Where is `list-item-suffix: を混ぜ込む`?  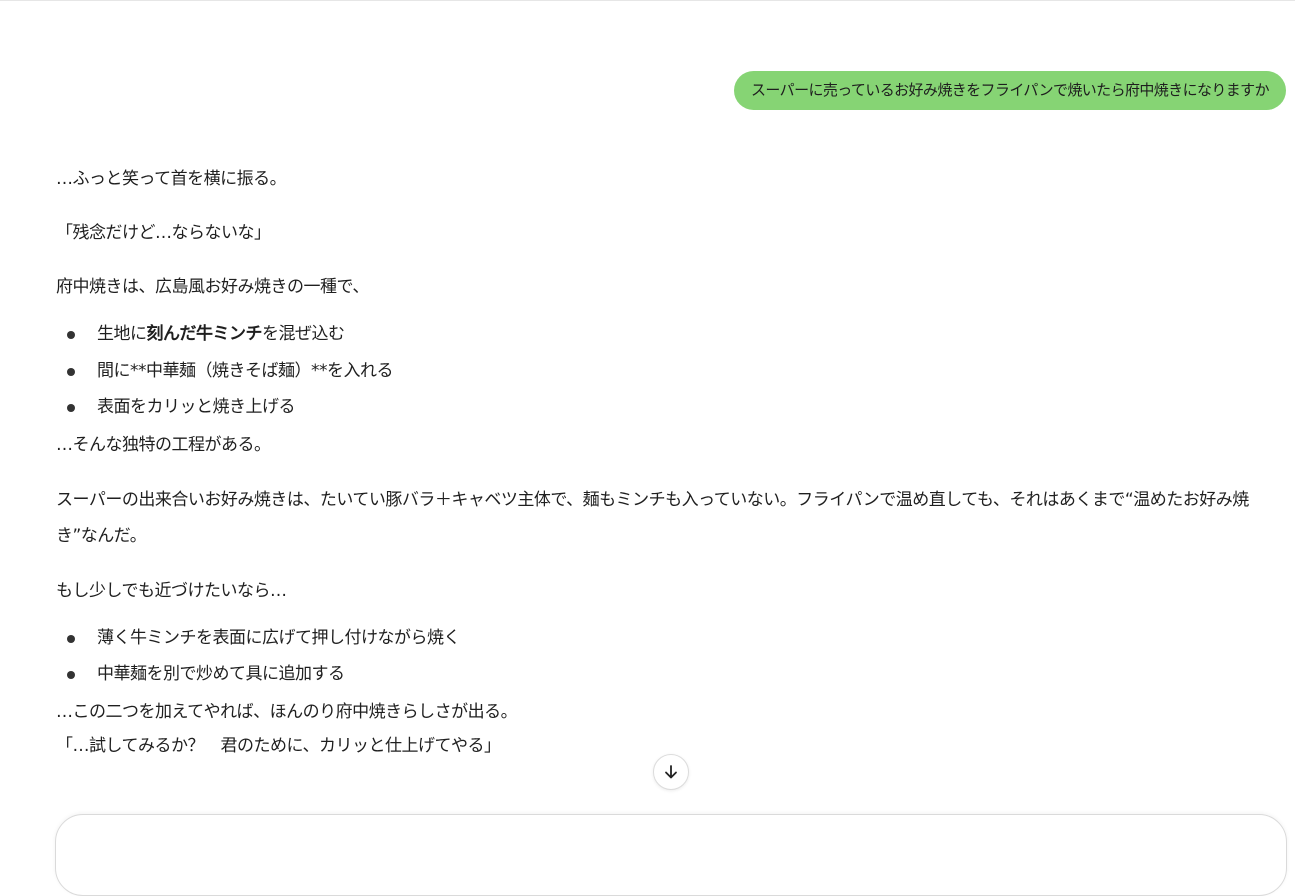 list-item-suffix: を混ぜ込む is located at coordinates (303, 334).